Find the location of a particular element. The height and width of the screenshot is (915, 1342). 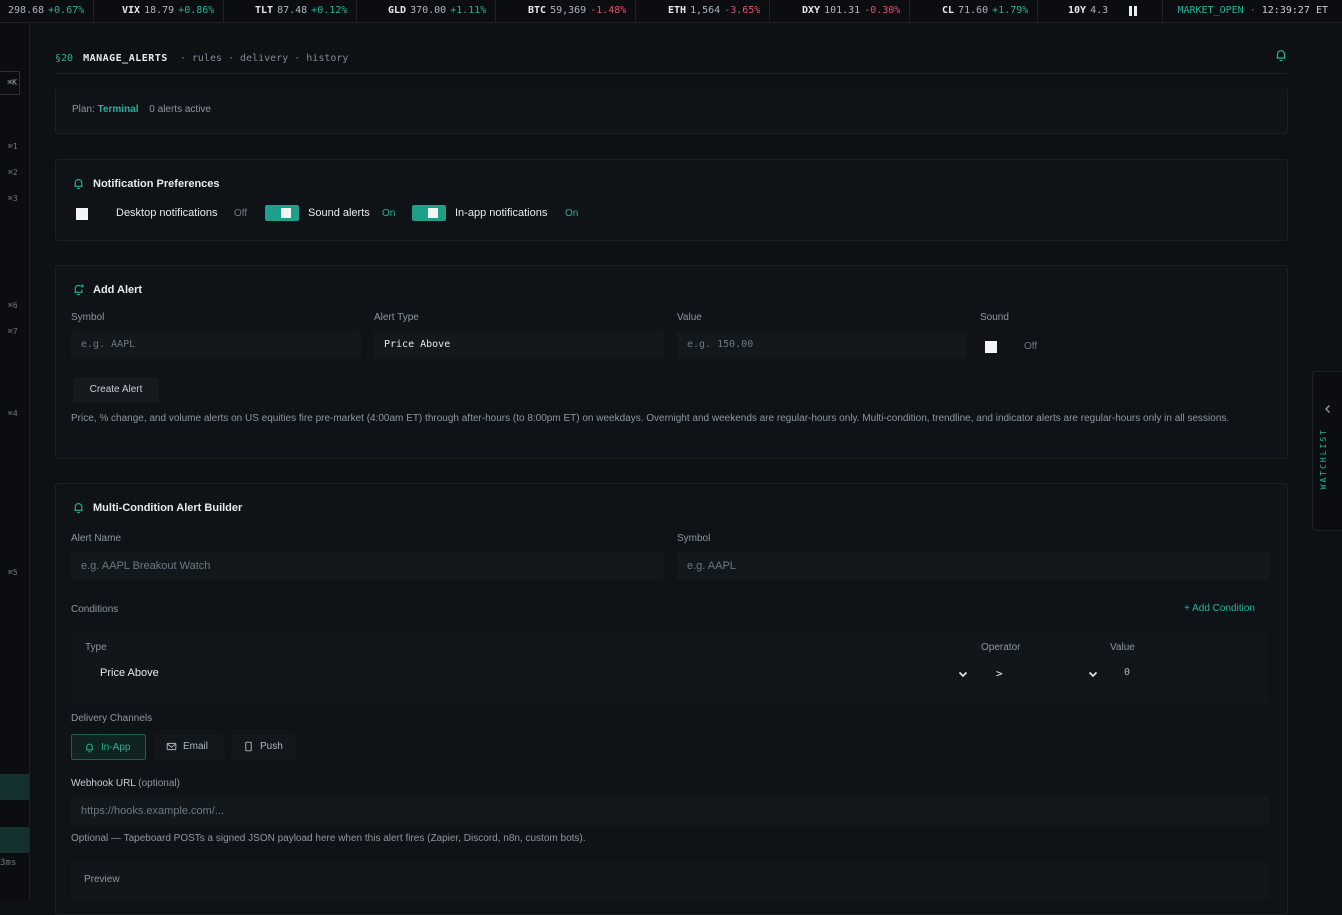

ticker-item: 10Y 4.3 is located at coordinates (1094, 11).